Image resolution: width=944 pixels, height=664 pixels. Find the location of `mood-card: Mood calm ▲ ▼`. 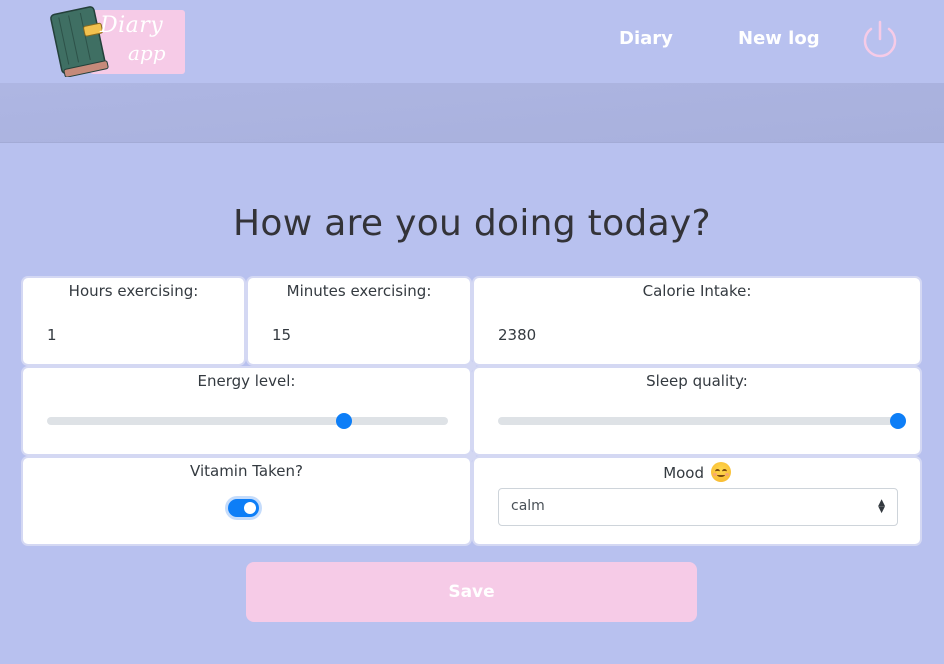

mood-card: Mood calm ▲ ▼ is located at coordinates (697, 501).